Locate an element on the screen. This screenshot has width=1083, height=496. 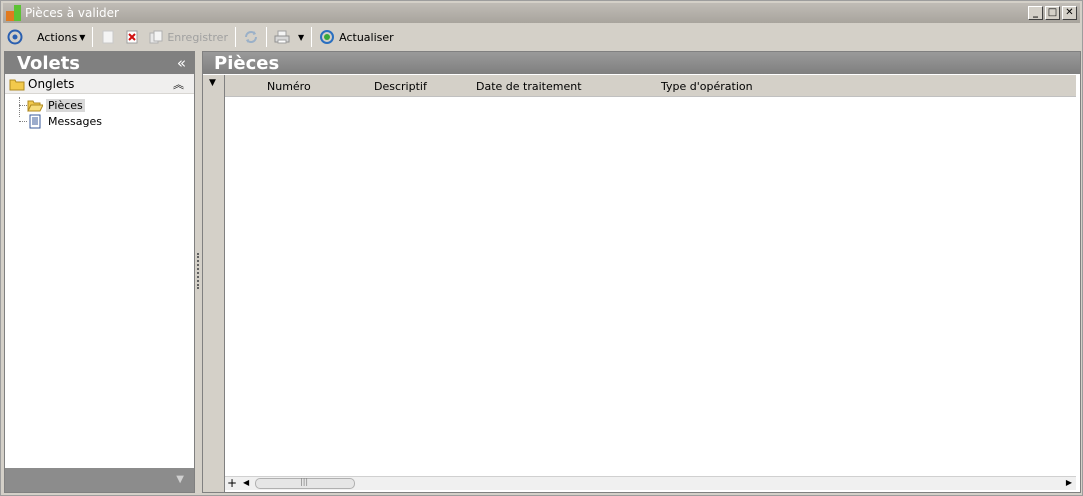
toolbar: Actions ▼ Enregistrer ▼ Actualiser is located at coordinates (541, 37).